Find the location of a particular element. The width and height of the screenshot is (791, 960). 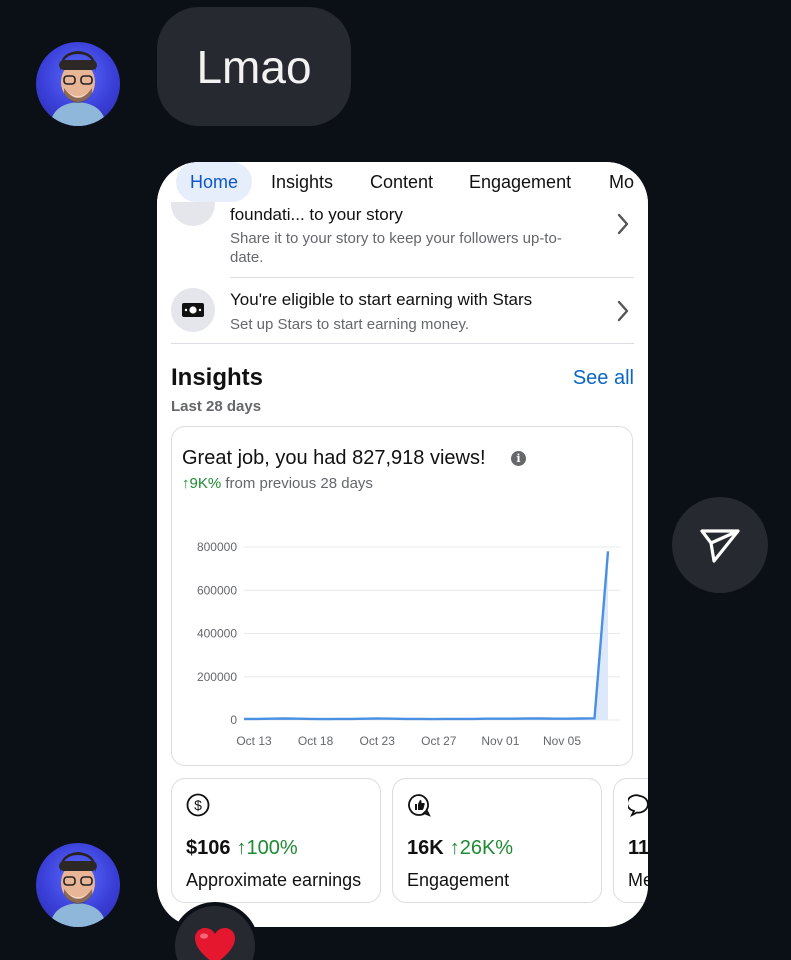

info-icon: i is located at coordinates (518, 458).